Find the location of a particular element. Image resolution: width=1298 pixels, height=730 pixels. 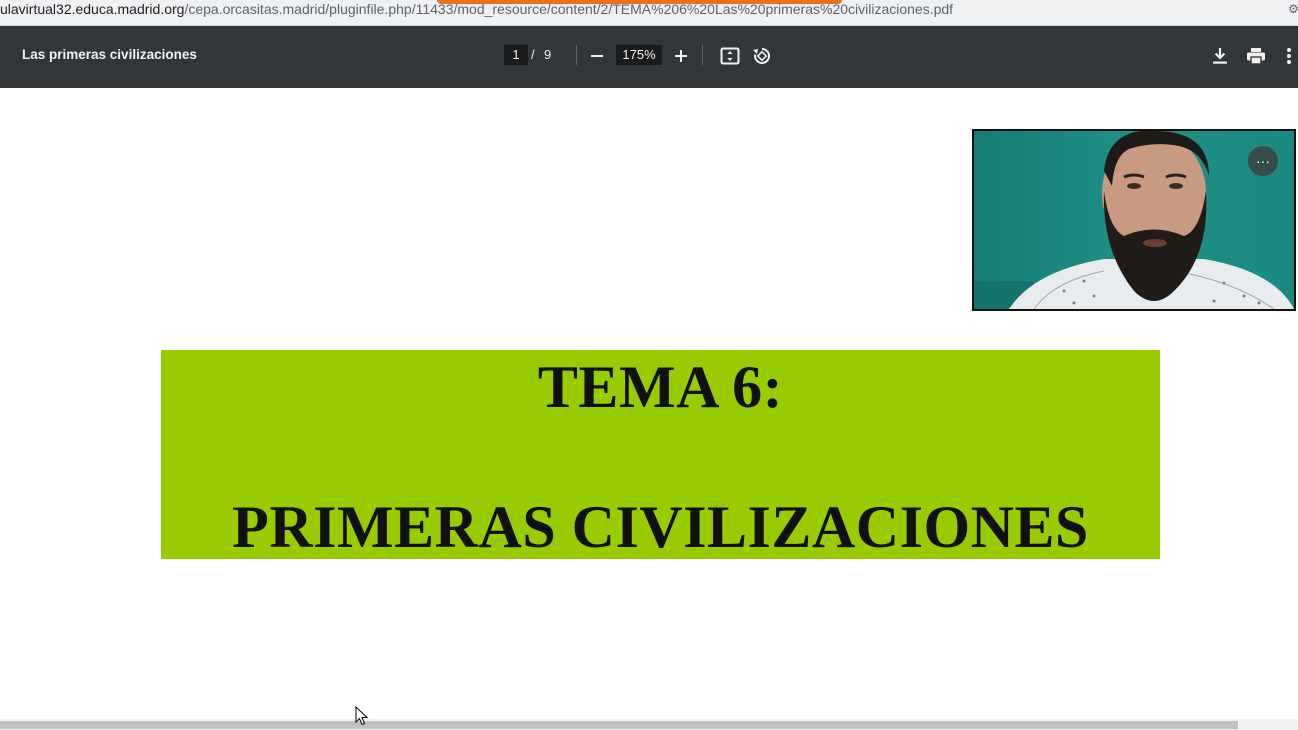

print-icon is located at coordinates (1256, 56).